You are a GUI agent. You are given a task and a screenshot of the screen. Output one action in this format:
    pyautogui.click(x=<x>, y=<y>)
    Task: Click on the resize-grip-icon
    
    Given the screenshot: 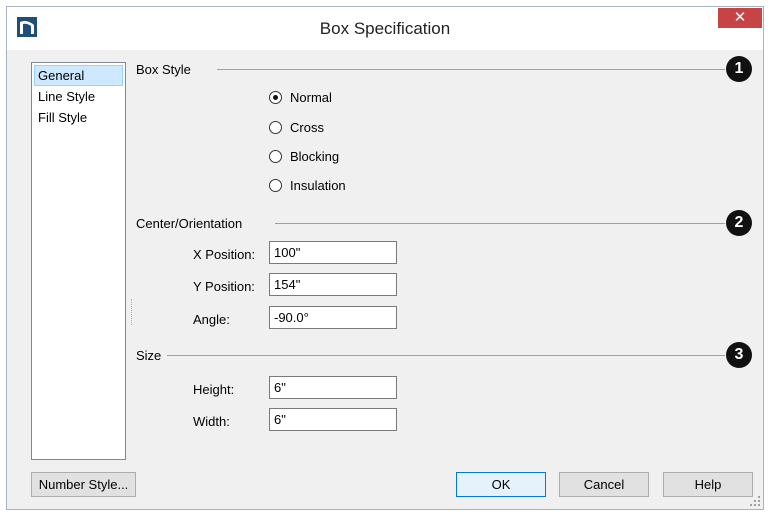 What is the action you would take?
    pyautogui.click(x=755, y=501)
    